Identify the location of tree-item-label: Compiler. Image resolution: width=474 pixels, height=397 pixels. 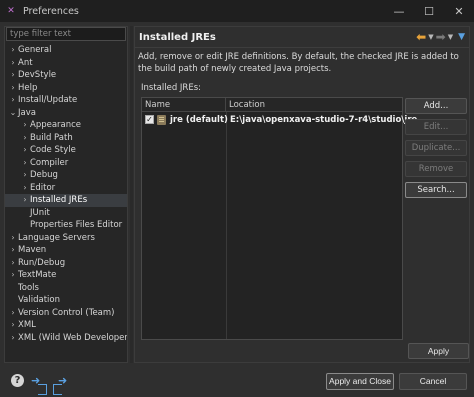
(49, 162).